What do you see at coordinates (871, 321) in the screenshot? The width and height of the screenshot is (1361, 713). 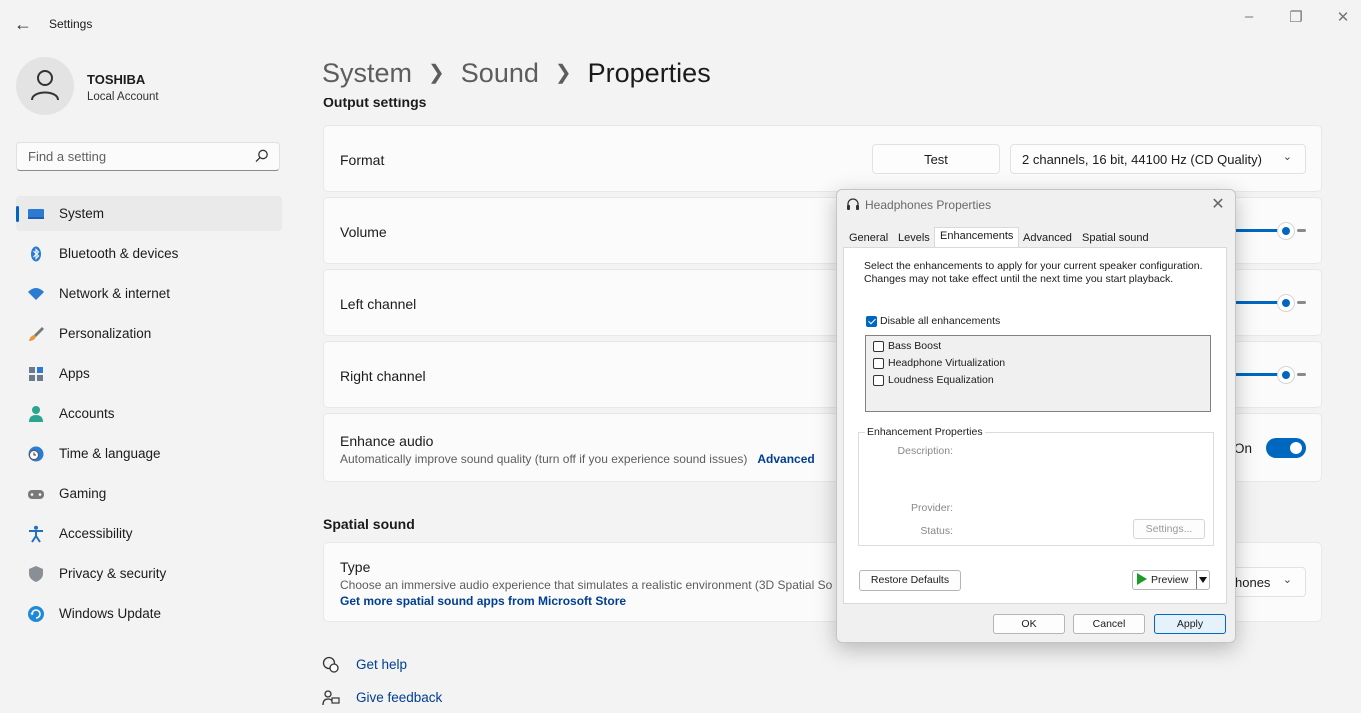 I see `disable-all-checkbox` at bounding box center [871, 321].